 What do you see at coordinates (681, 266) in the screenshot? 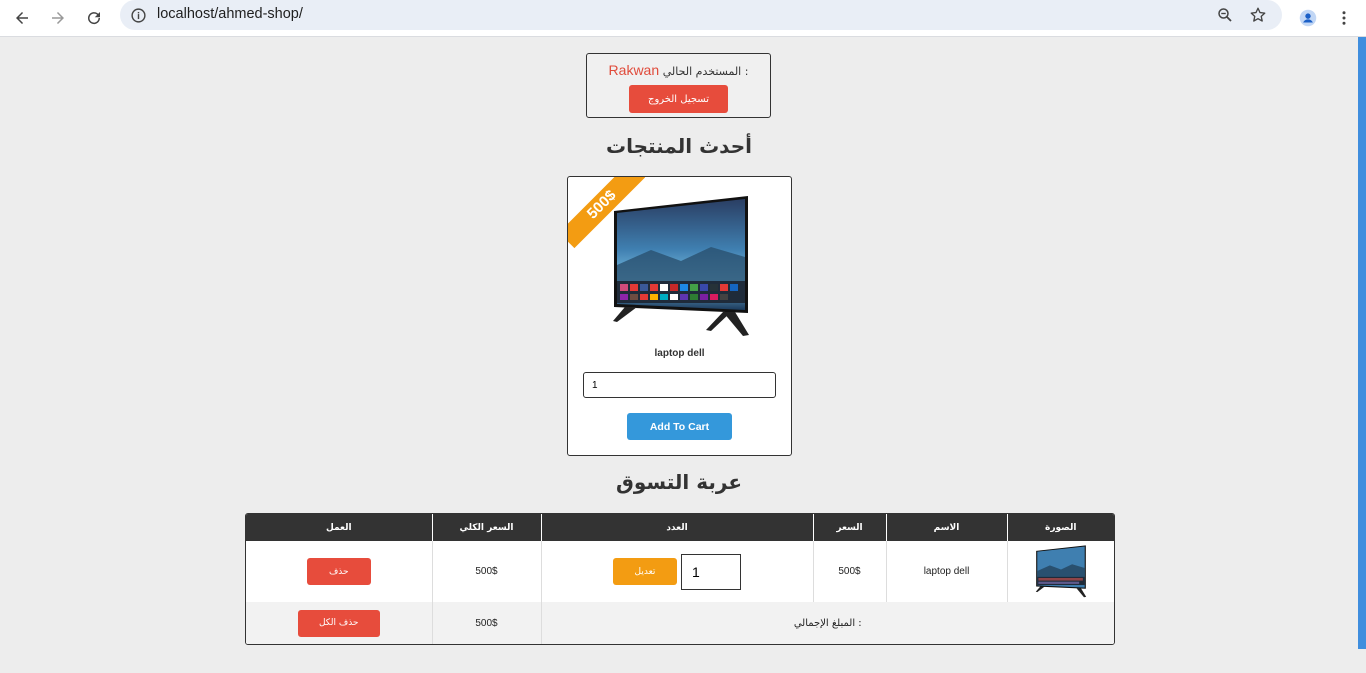
I see `product-image` at bounding box center [681, 266].